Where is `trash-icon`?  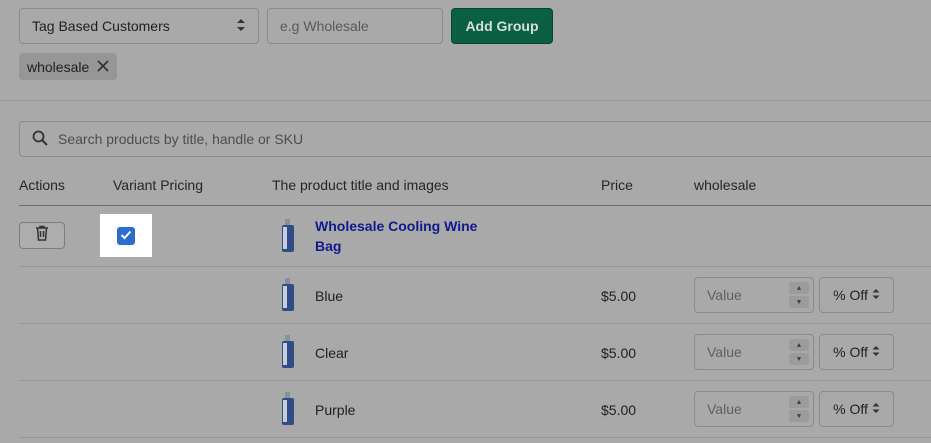 trash-icon is located at coordinates (42, 235).